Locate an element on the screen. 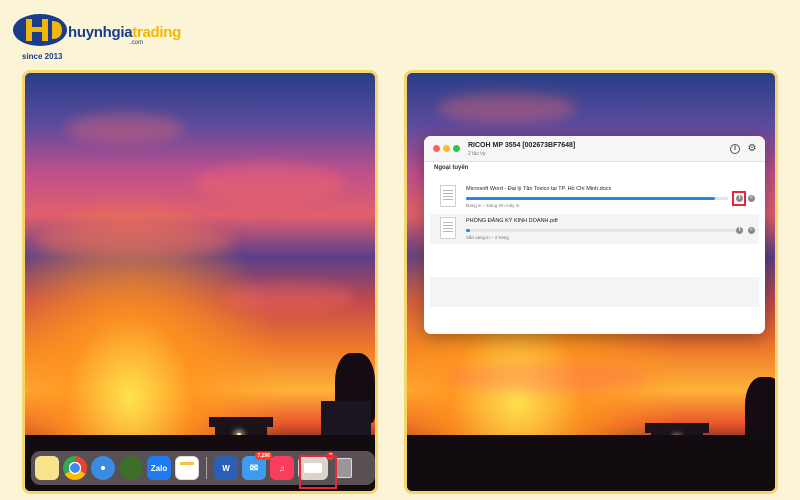  close-button is located at coordinates (436, 148).